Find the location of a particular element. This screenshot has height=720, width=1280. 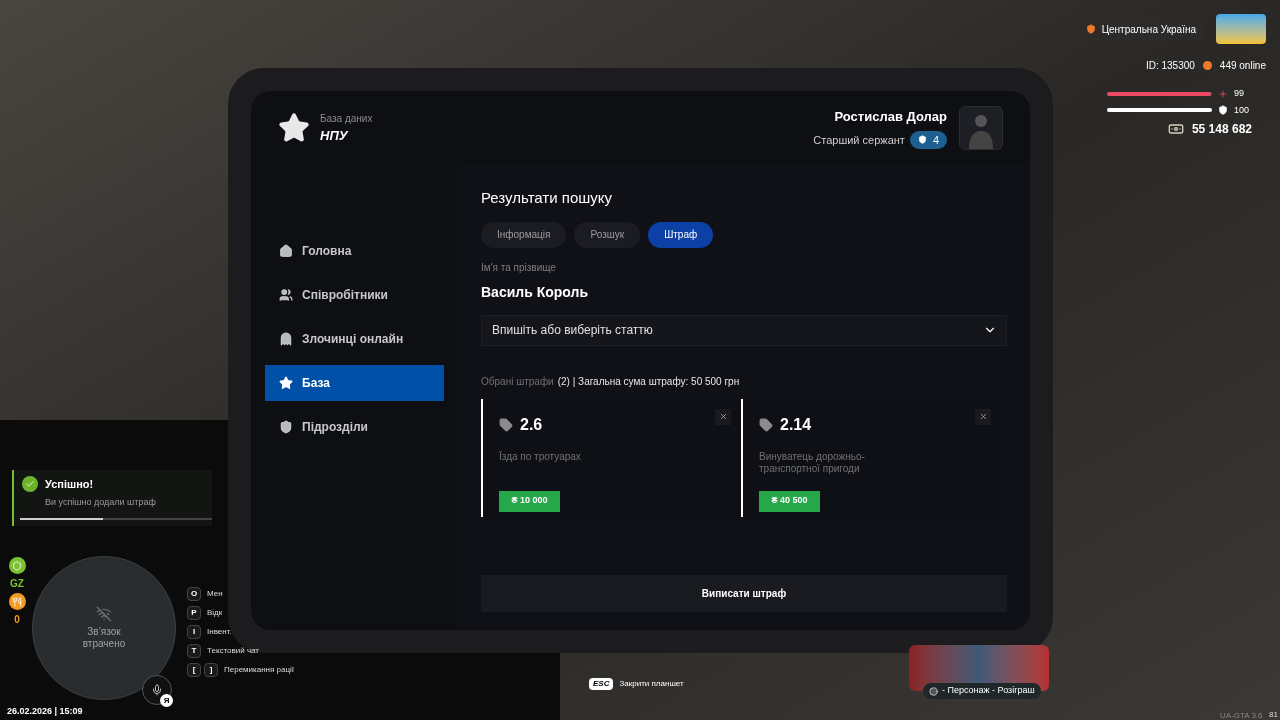

fine-description: Їзда по тротуарах is located at coordinates (540, 457).